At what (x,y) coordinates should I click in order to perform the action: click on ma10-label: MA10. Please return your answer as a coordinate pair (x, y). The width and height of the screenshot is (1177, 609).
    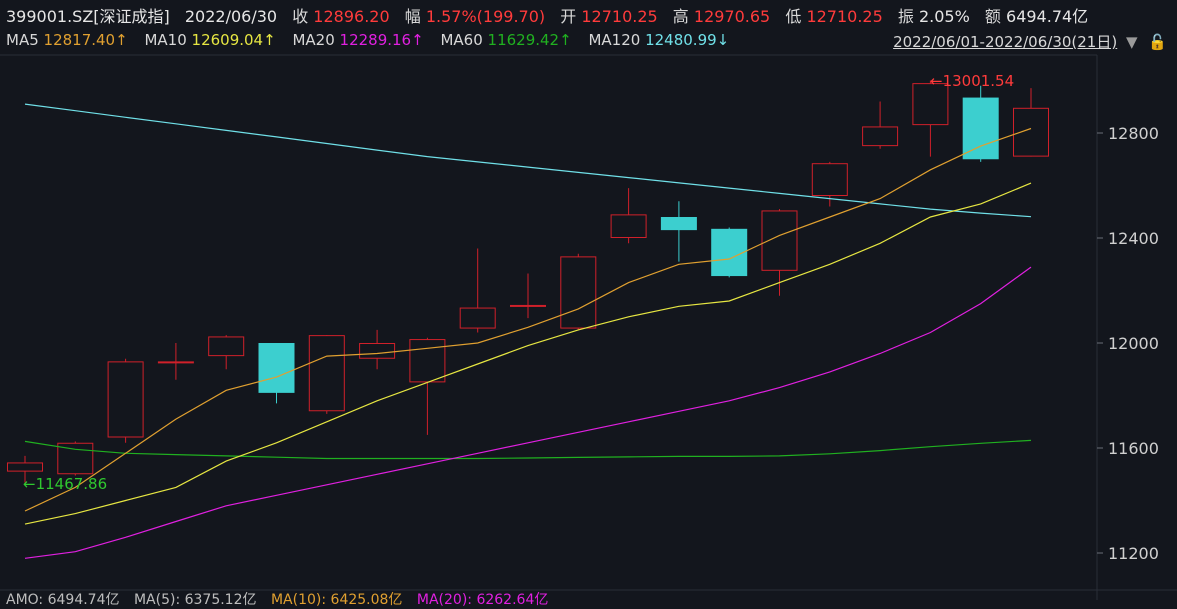
    Looking at the image, I should click on (165, 40).